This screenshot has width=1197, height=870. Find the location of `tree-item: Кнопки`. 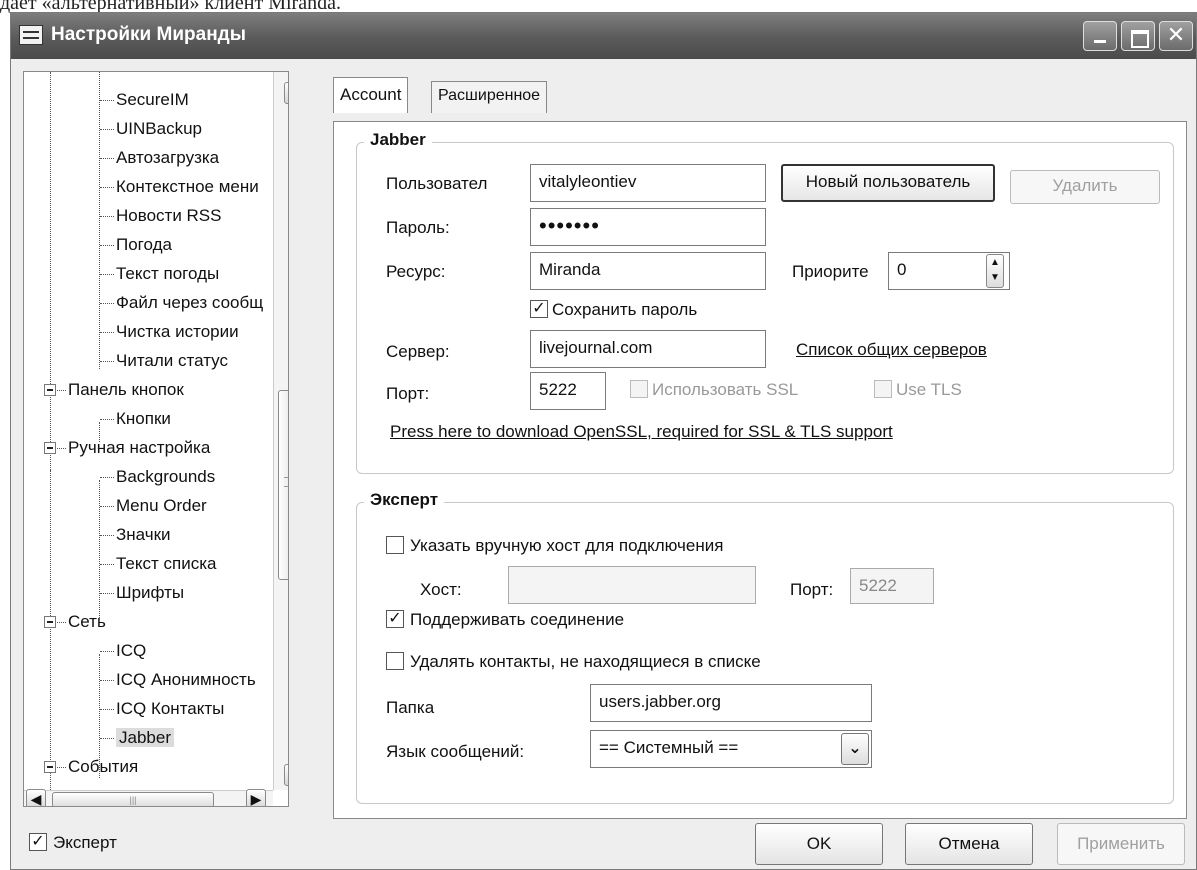

tree-item: Кнопки is located at coordinates (143, 419).